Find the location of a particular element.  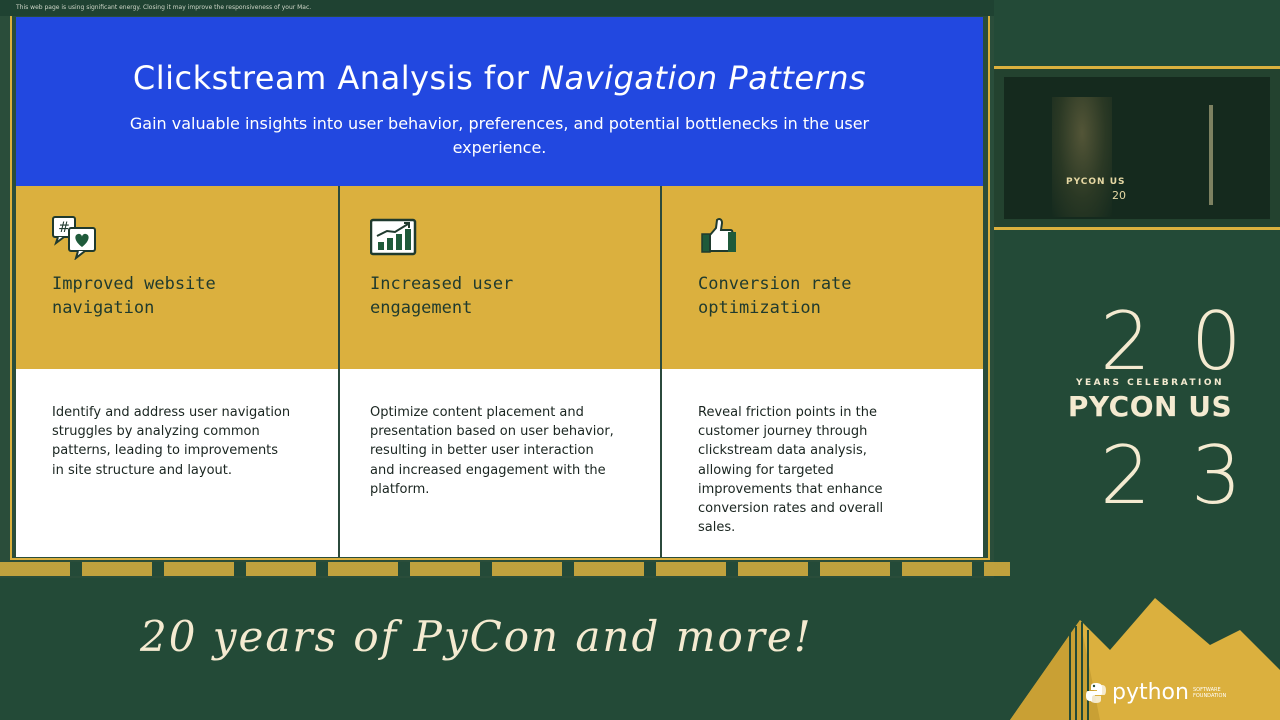

tagline-script: 20 years of PyCon and more! is located at coordinates (476, 636).